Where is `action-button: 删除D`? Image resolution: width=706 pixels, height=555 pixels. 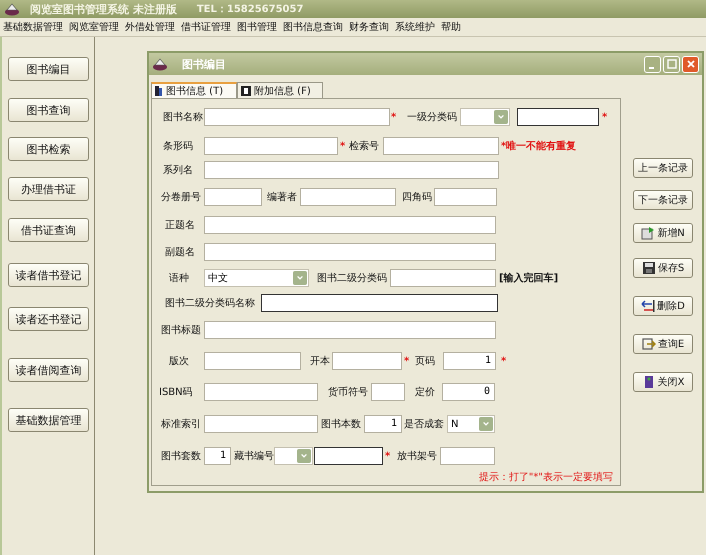
action-button: 删除D is located at coordinates (663, 306).